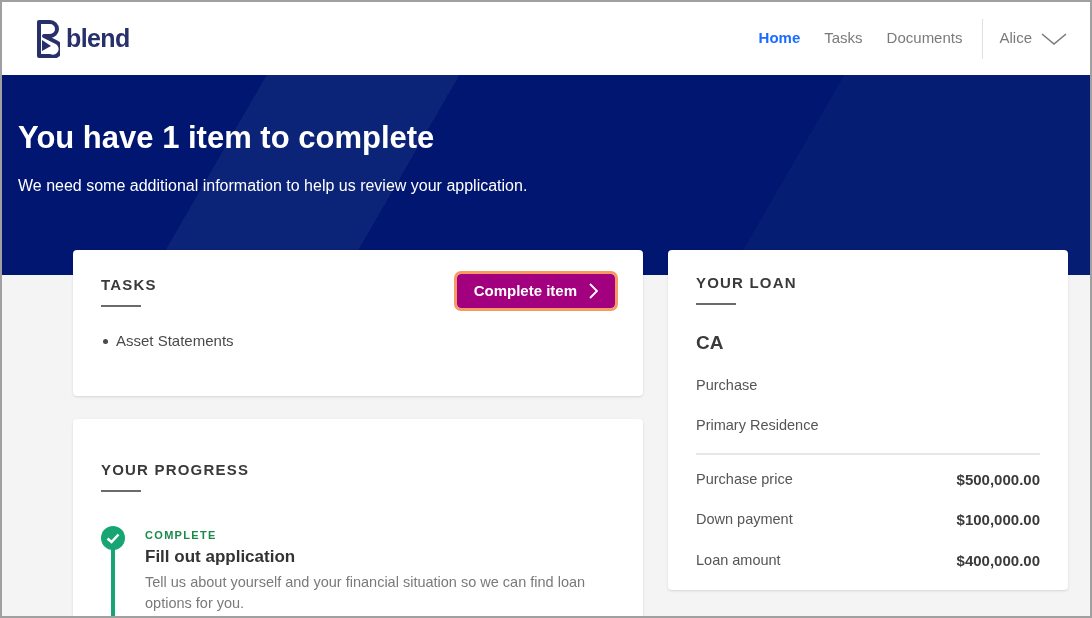 This screenshot has width=1092, height=618. Describe the element at coordinates (758, 425) in the screenshot. I see `loan-detail: Primary Residence` at that location.